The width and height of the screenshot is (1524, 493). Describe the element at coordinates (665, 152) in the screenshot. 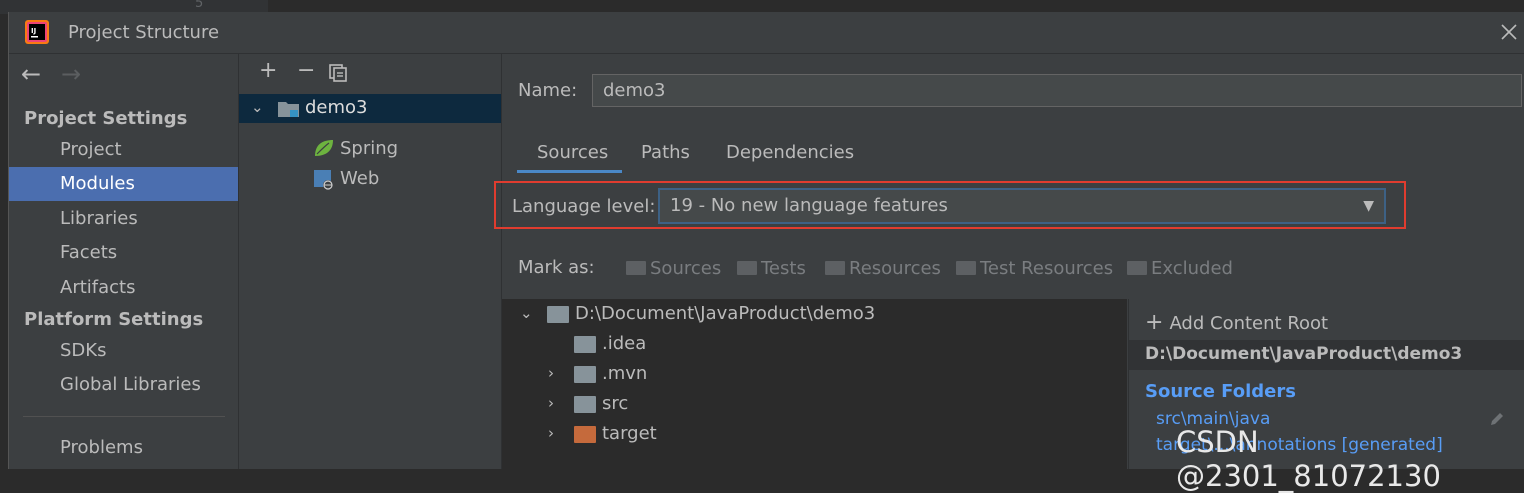

I see `tab-paths: Paths` at that location.